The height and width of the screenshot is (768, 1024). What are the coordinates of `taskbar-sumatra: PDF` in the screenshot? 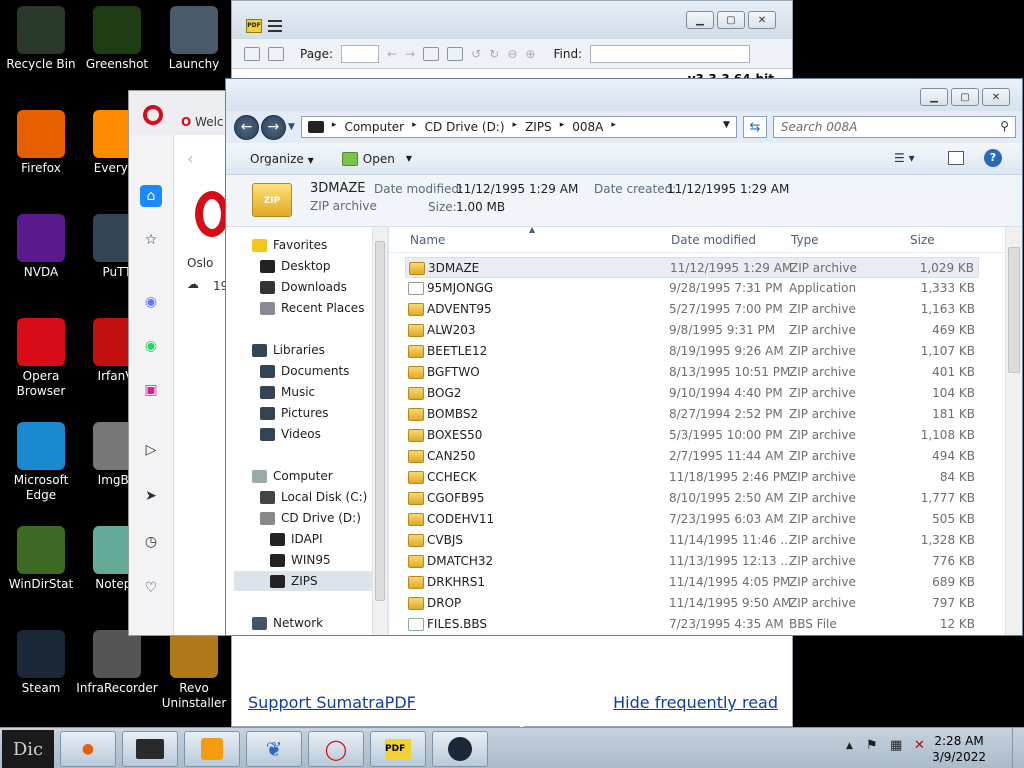 It's located at (398, 749).